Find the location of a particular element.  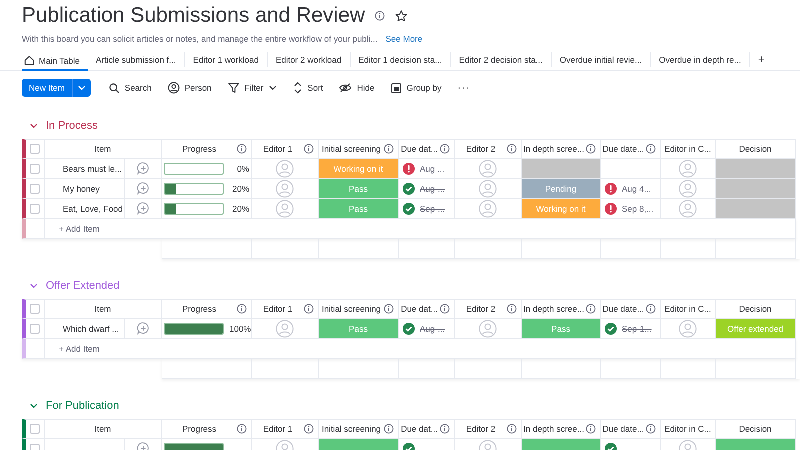

star-icon is located at coordinates (401, 16).